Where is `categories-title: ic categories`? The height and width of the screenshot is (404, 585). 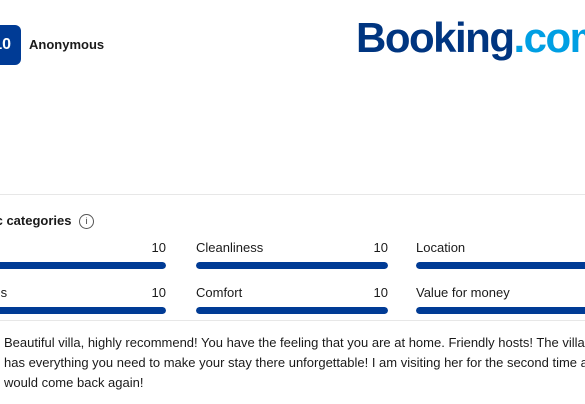 categories-title: ic categories is located at coordinates (36, 220).